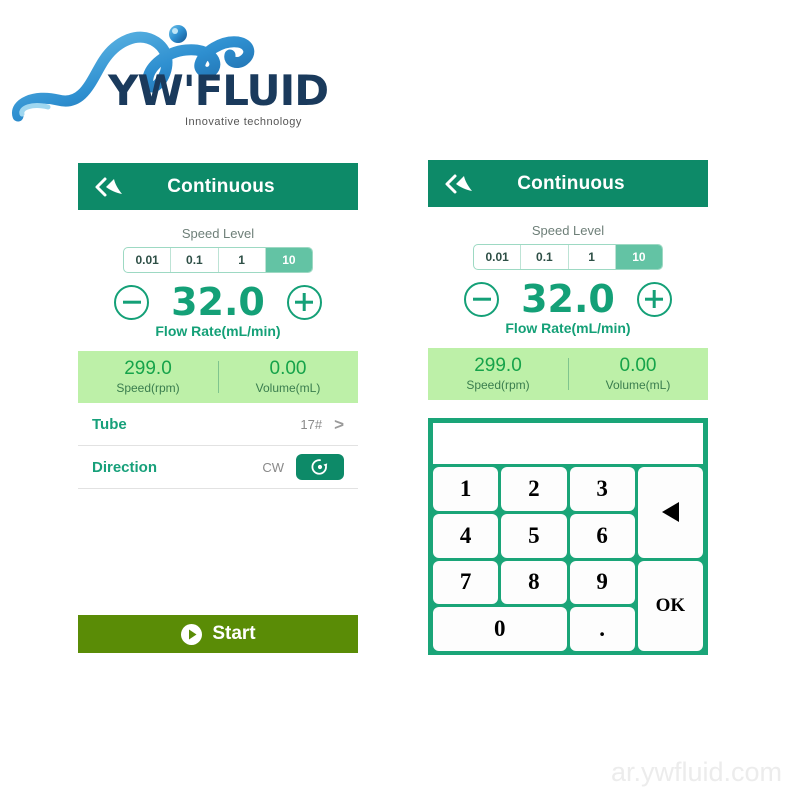 The height and width of the screenshot is (800, 800). Describe the element at coordinates (218, 424) in the screenshot. I see `tube-row: Tube 17# >` at that location.